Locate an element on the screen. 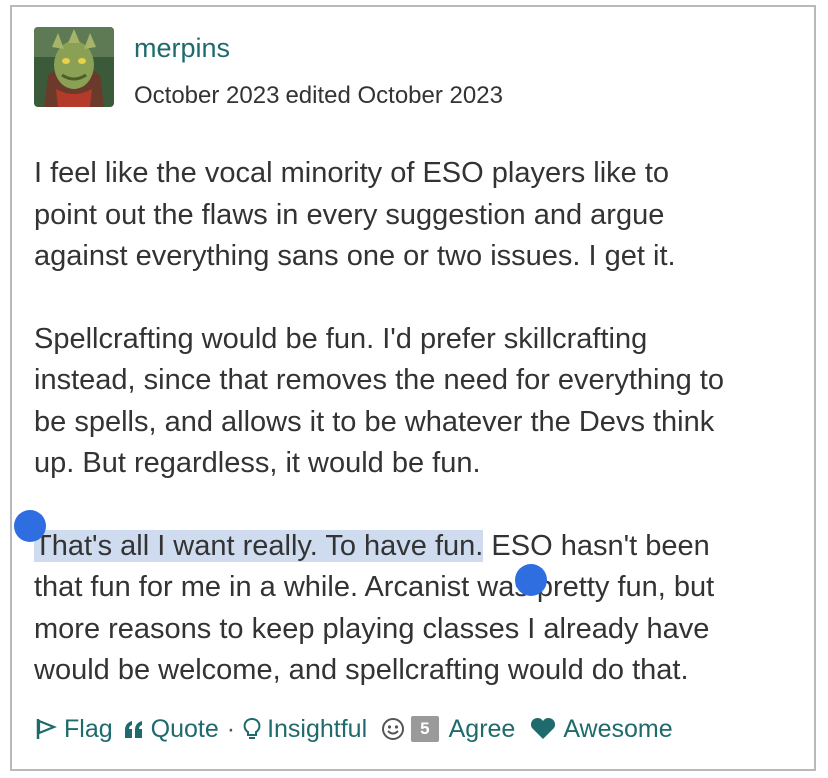  awesome-label: Awesome is located at coordinates (618, 728).